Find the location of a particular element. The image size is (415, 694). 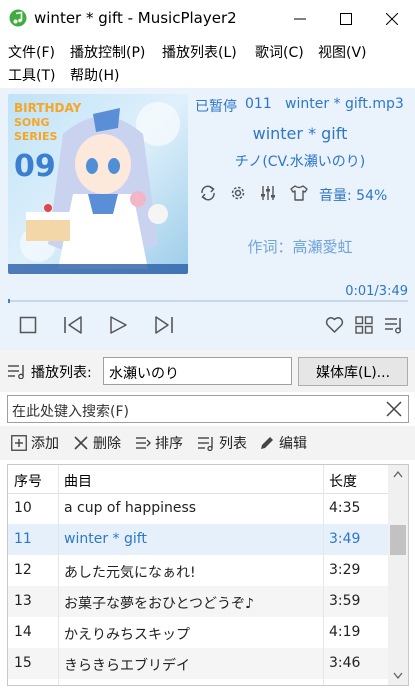

row-number: 11 is located at coordinates (23, 539).